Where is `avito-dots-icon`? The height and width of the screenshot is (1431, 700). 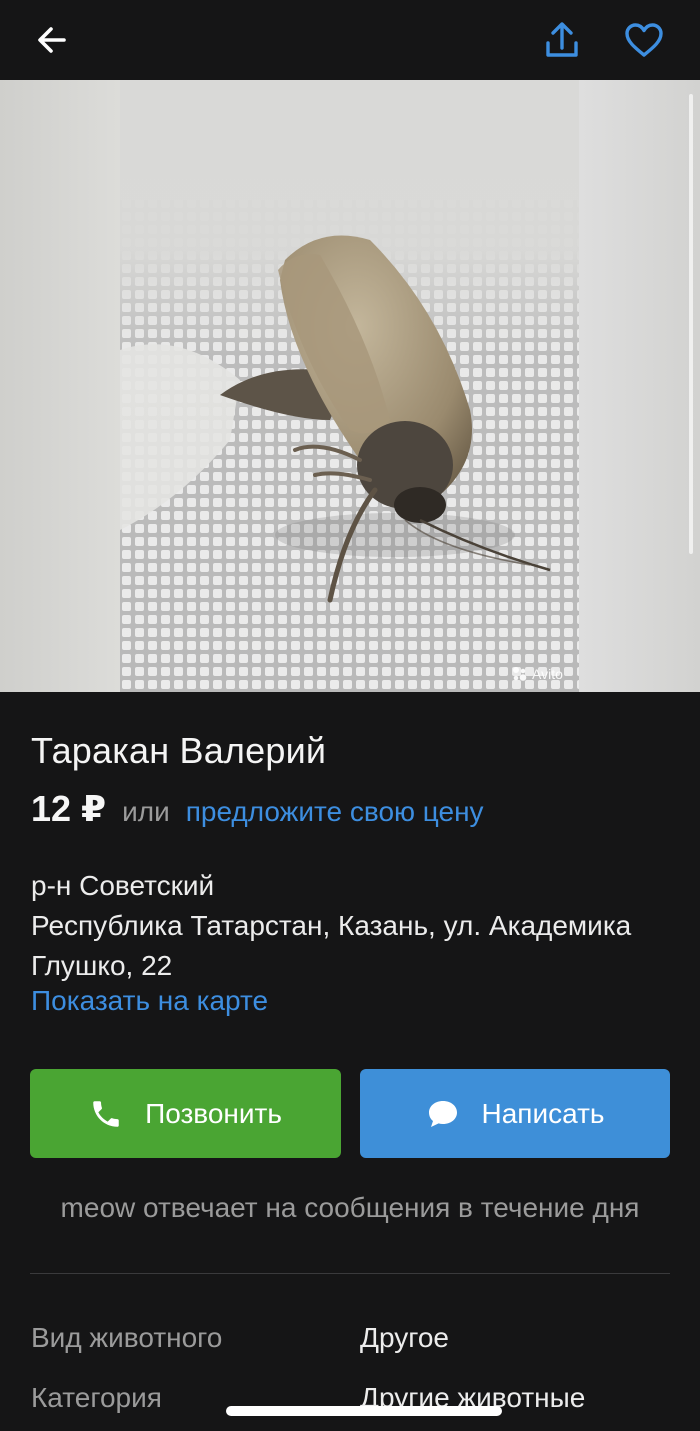 avito-dots-icon is located at coordinates (520, 674).